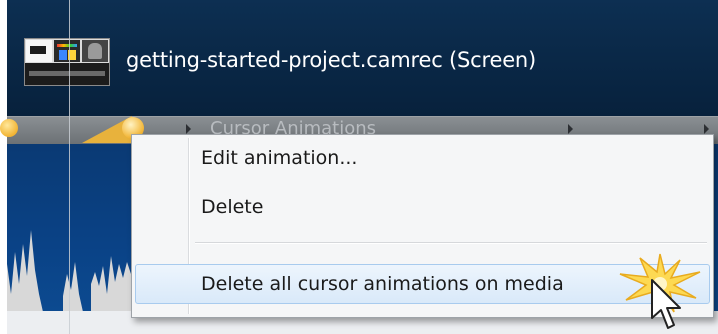  What do you see at coordinates (422, 207) in the screenshot?
I see `menu-item-delete: Delete` at bounding box center [422, 207].